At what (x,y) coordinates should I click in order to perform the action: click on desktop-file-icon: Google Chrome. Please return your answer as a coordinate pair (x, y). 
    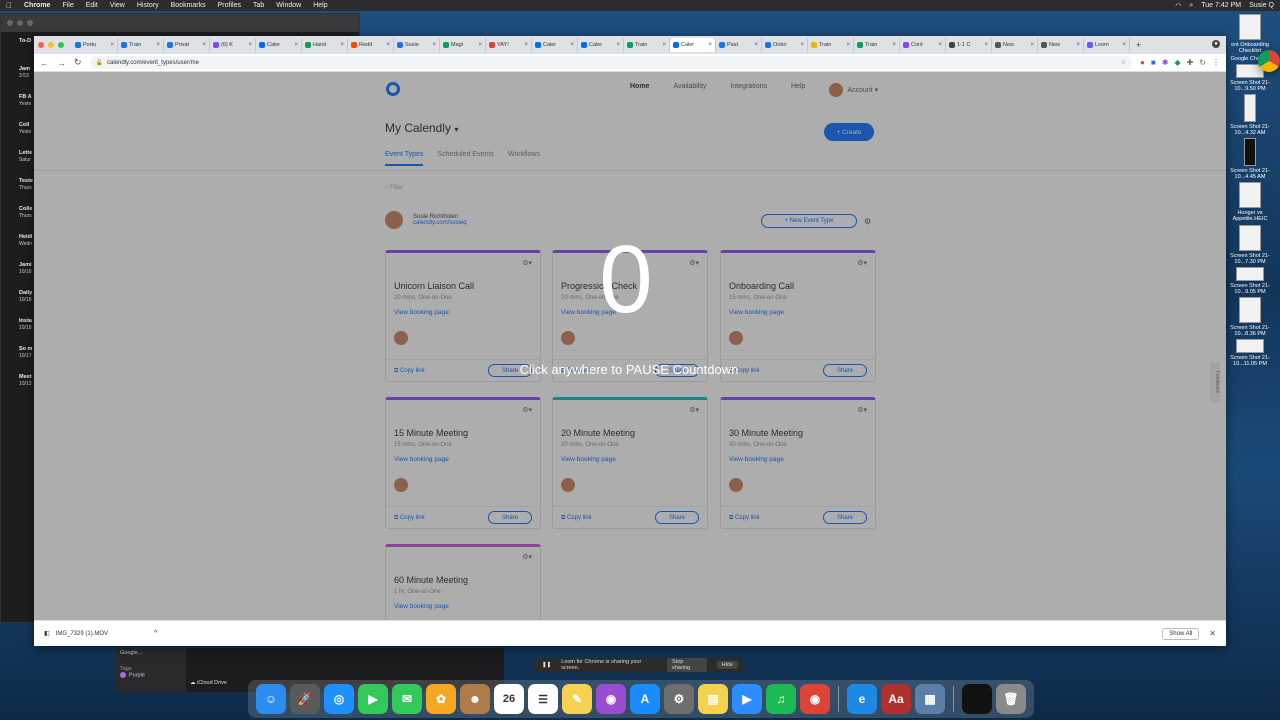
    Looking at the image, I should click on (1252, 61).